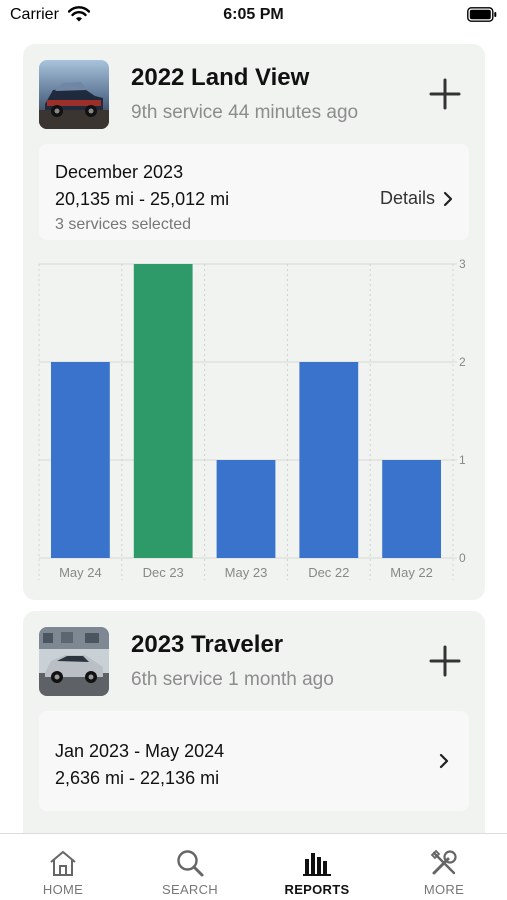  Describe the element at coordinates (140, 751) in the screenshot. I see `period-label: Jan 2023 - May 2024` at that location.